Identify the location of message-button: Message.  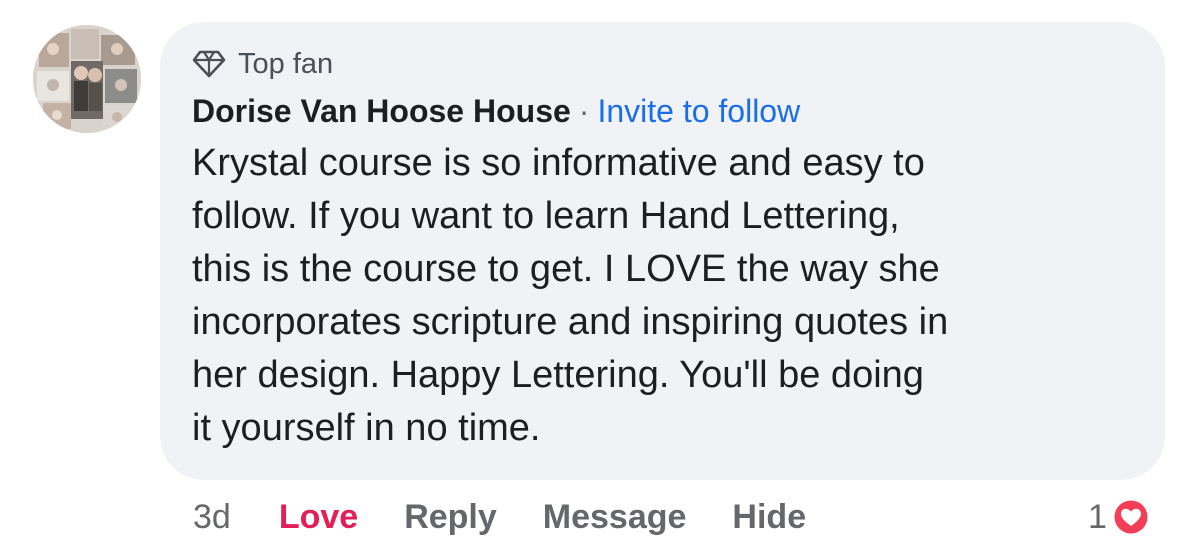
(615, 517).